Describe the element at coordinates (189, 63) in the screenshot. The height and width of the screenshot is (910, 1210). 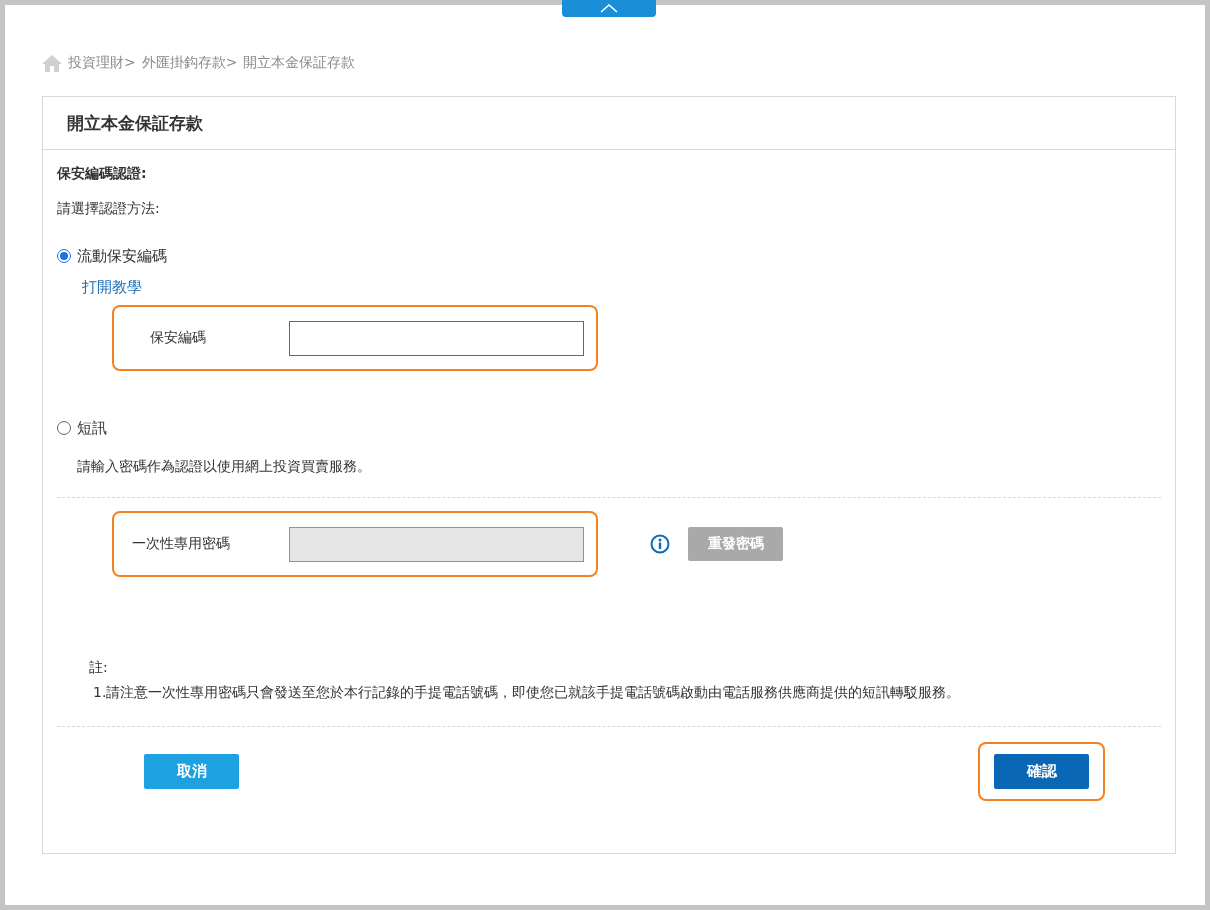
I see `breadcrumb-link: 外匯掛鈎存款>` at that location.